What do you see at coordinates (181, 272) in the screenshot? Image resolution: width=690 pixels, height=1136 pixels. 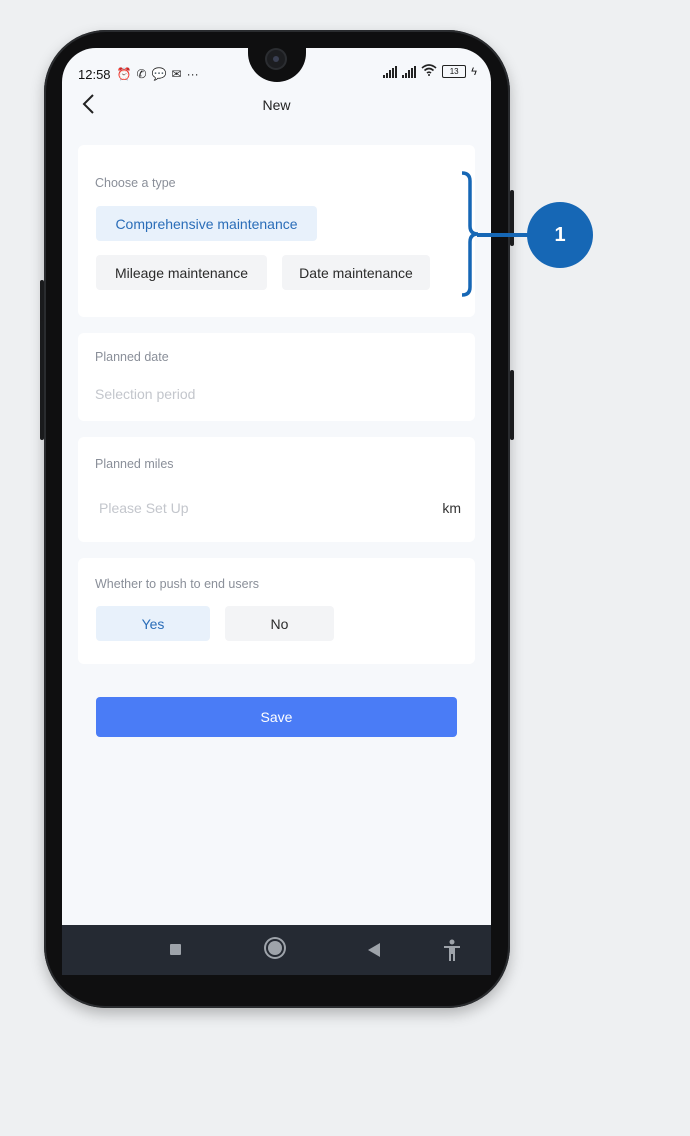 I see `type-option-mileage: Mileage maintenance` at bounding box center [181, 272].